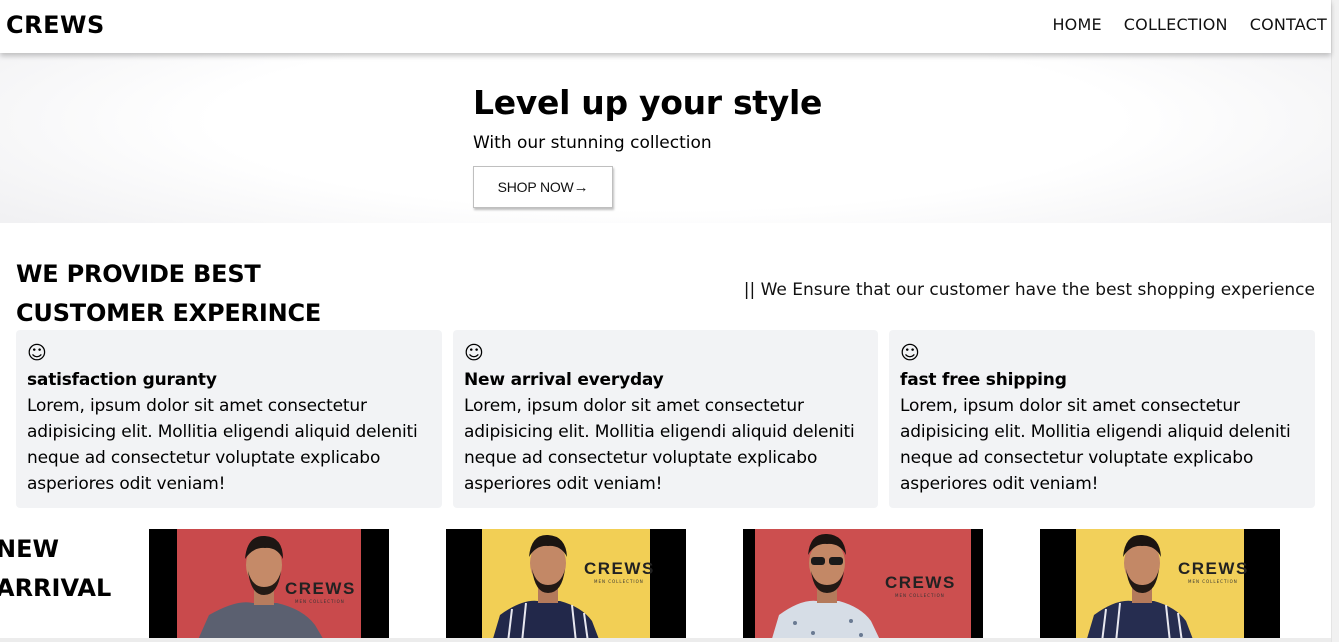 The height and width of the screenshot is (642, 1339). I want to click on page-scrollbar, so click(1335, 321).